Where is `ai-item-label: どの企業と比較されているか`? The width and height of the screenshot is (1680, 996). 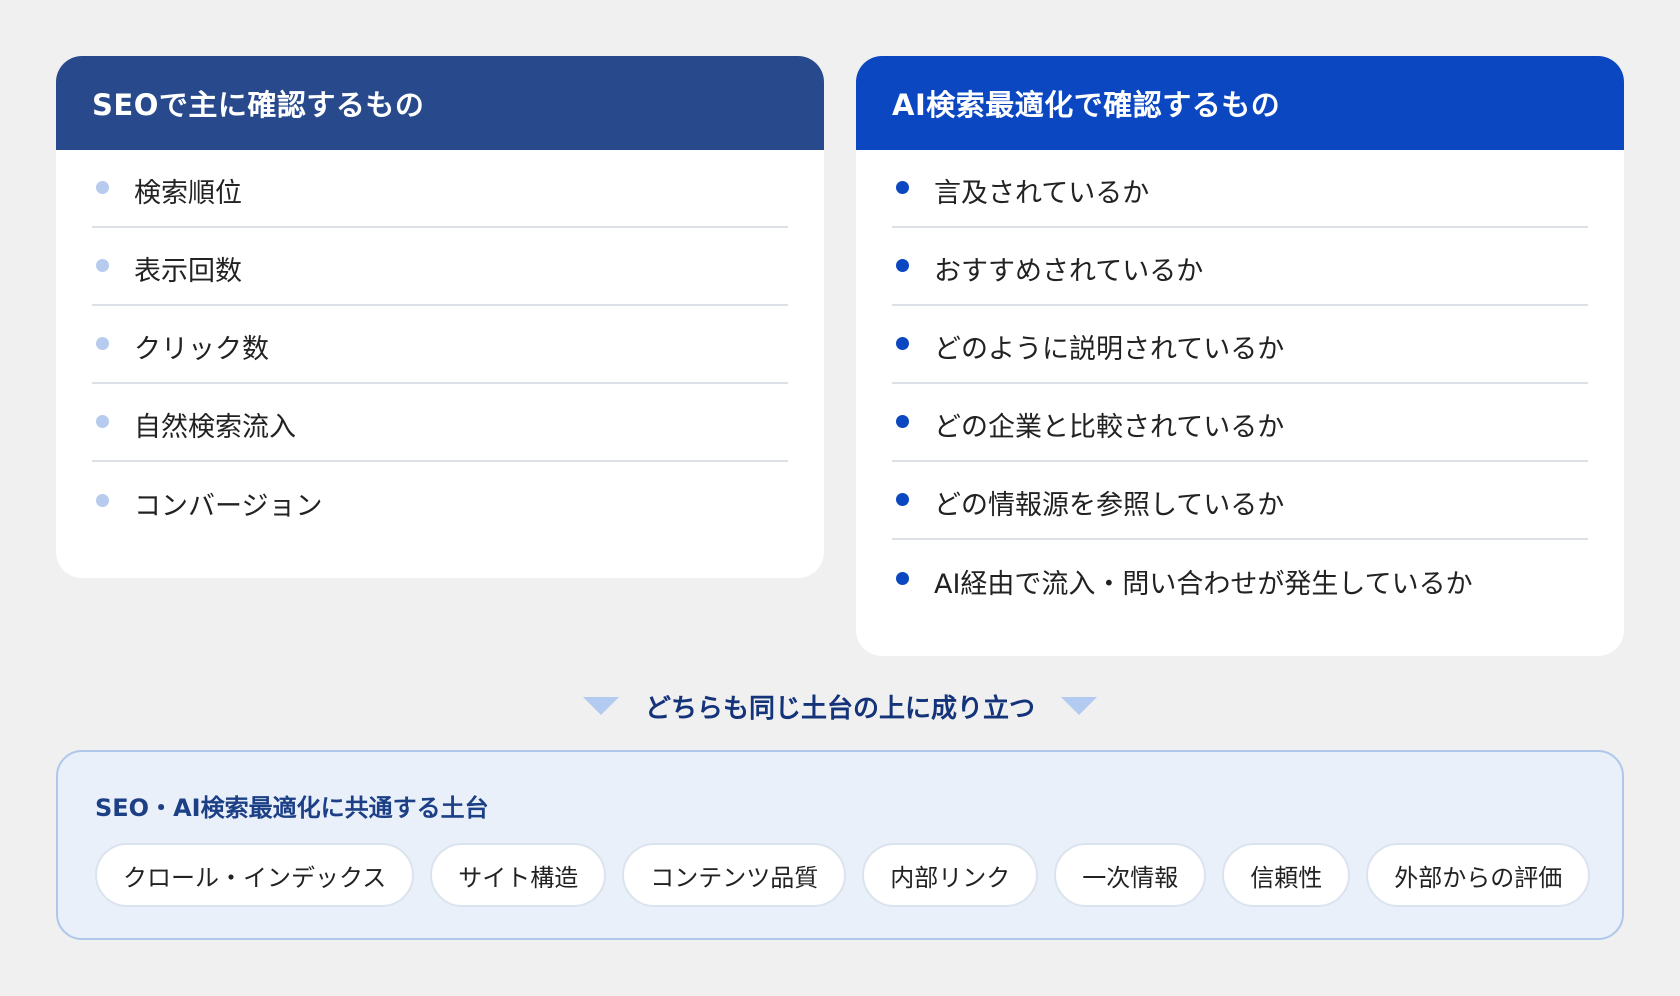
ai-item-label: どの企業と比較されているか is located at coordinates (1109, 427).